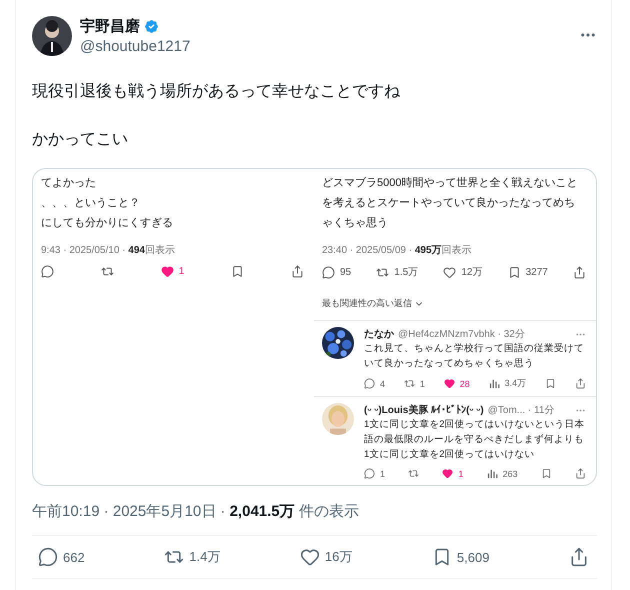 This screenshot has height=590, width=630. I want to click on post-text: かかってこい, so click(80, 140).